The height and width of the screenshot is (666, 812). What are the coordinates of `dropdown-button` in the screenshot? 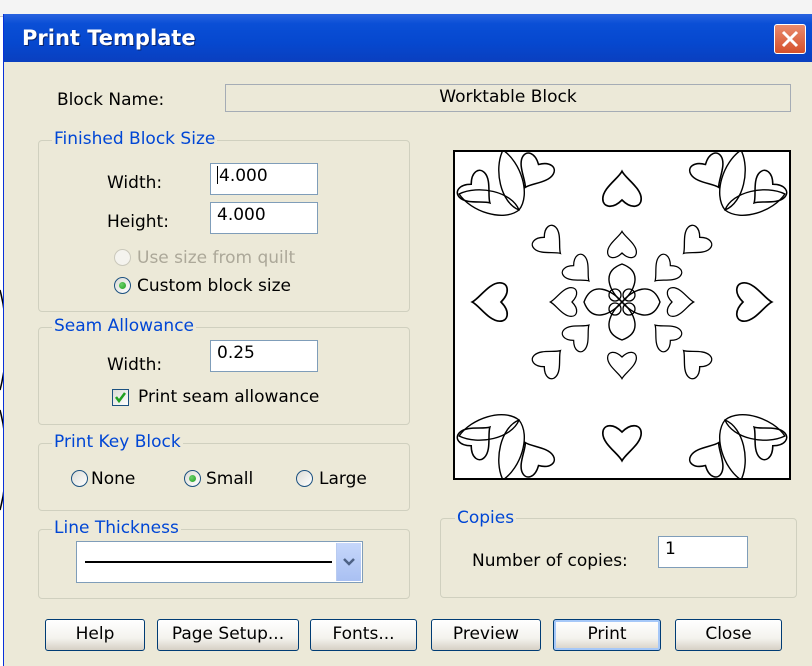 It's located at (348, 562).